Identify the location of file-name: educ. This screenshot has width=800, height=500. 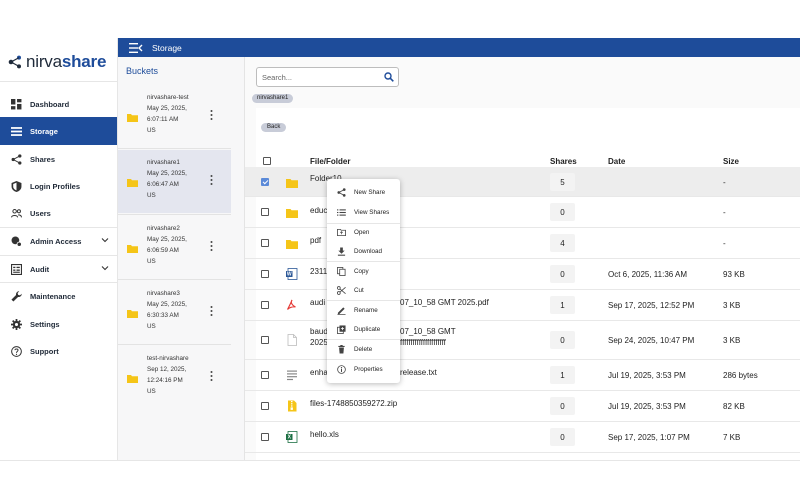
(318, 210).